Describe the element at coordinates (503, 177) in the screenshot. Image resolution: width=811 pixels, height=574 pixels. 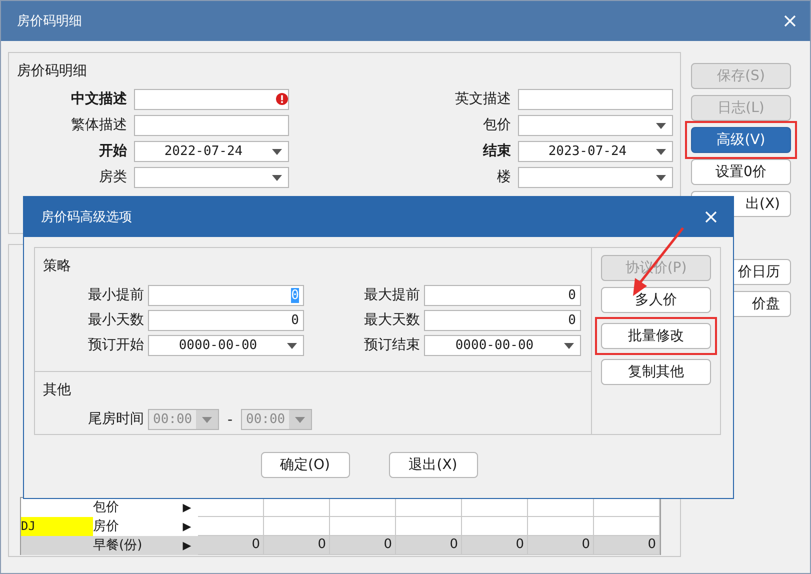
I see `field-label: 楼` at that location.